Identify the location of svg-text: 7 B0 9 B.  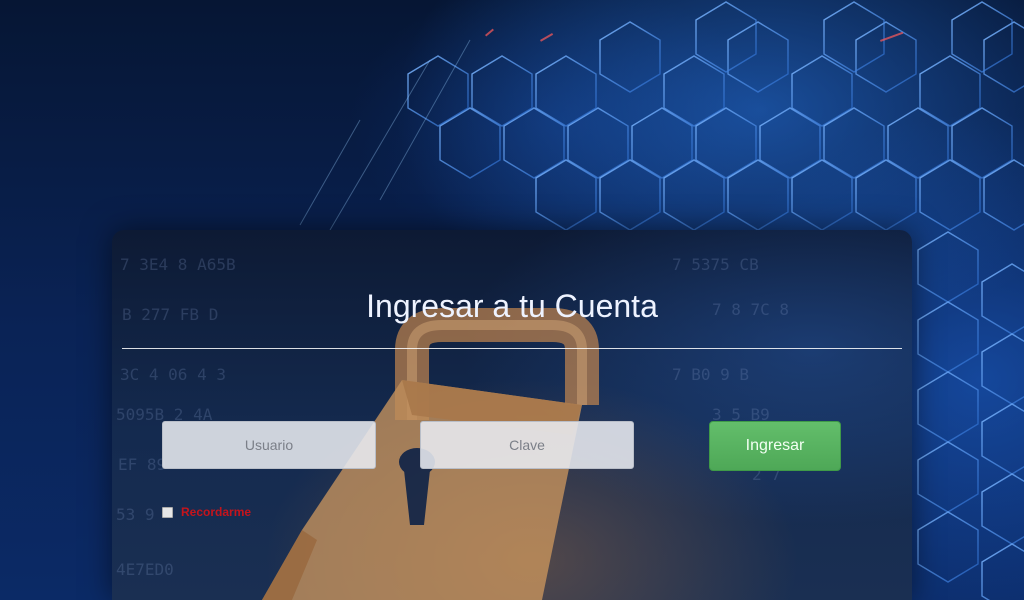
(710, 374).